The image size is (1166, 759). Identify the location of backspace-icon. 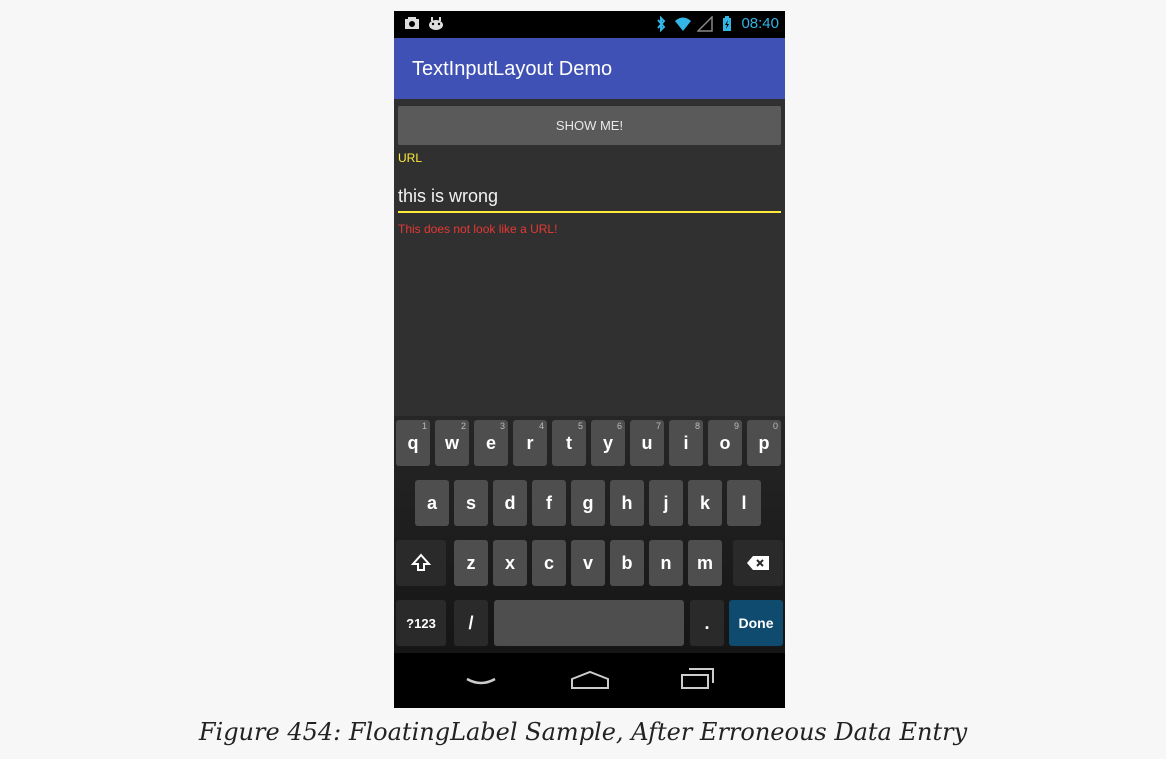
(758, 563).